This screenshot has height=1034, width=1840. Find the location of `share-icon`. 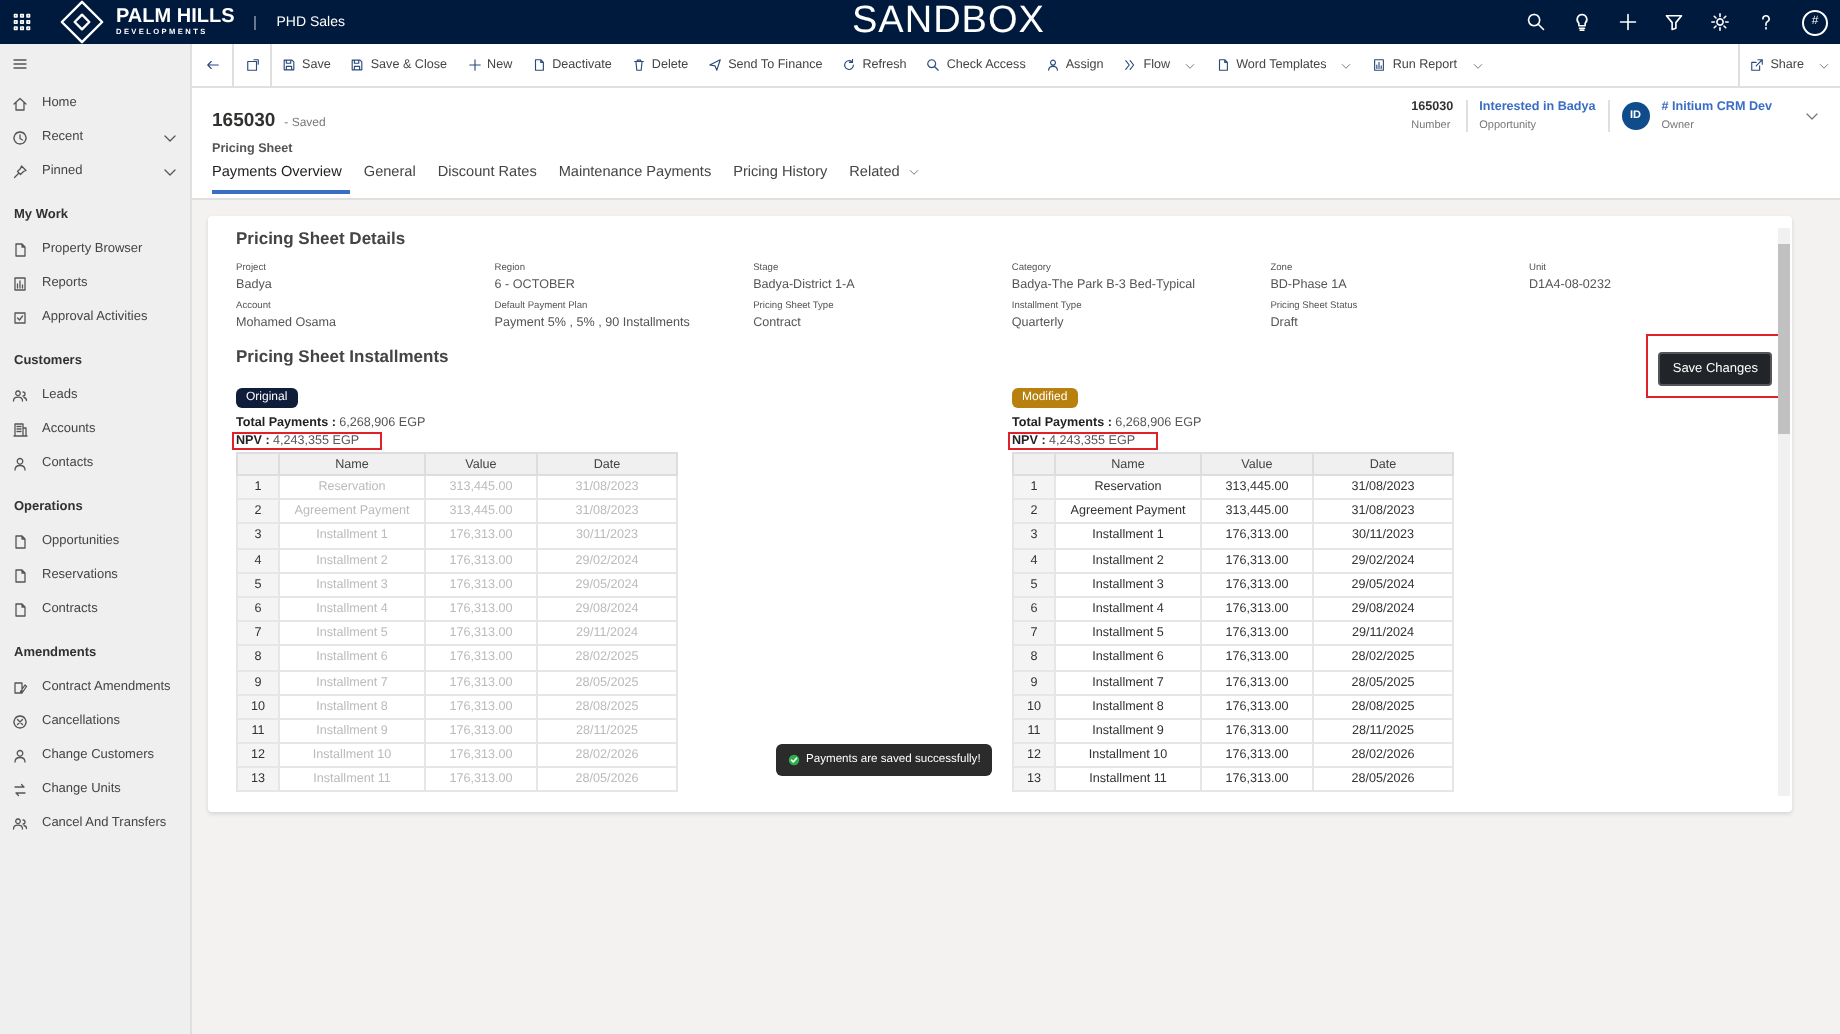

share-icon is located at coordinates (1757, 65).